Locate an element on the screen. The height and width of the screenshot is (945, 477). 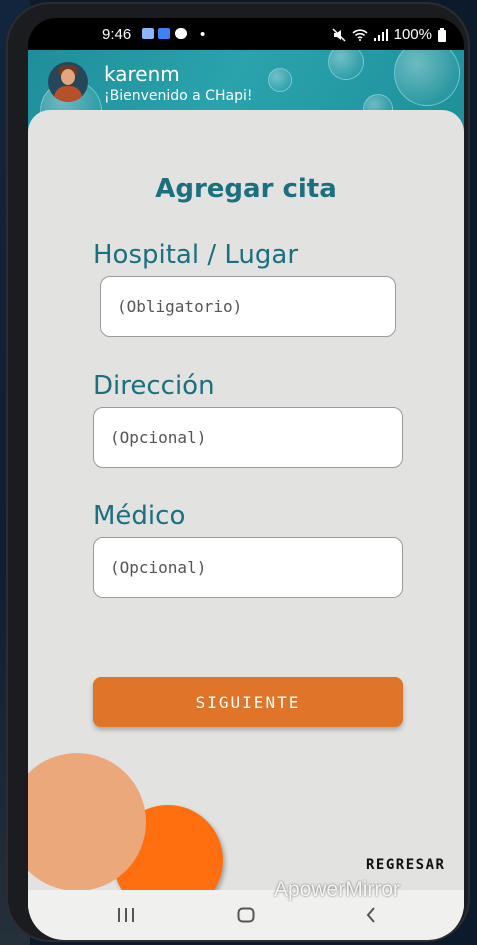
address-label: Dirección is located at coordinates (154, 386).